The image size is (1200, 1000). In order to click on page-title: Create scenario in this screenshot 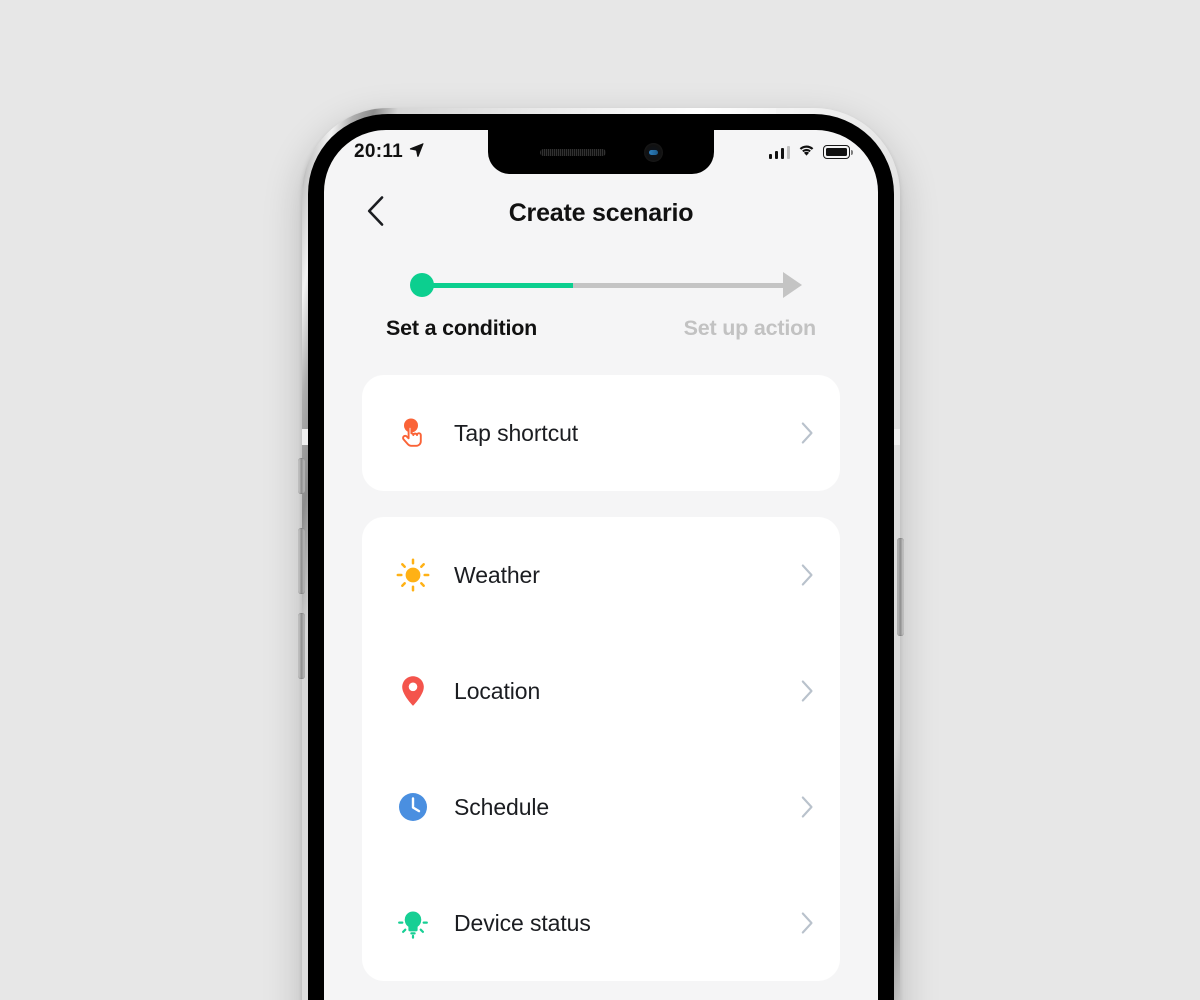, I will do `click(601, 212)`.